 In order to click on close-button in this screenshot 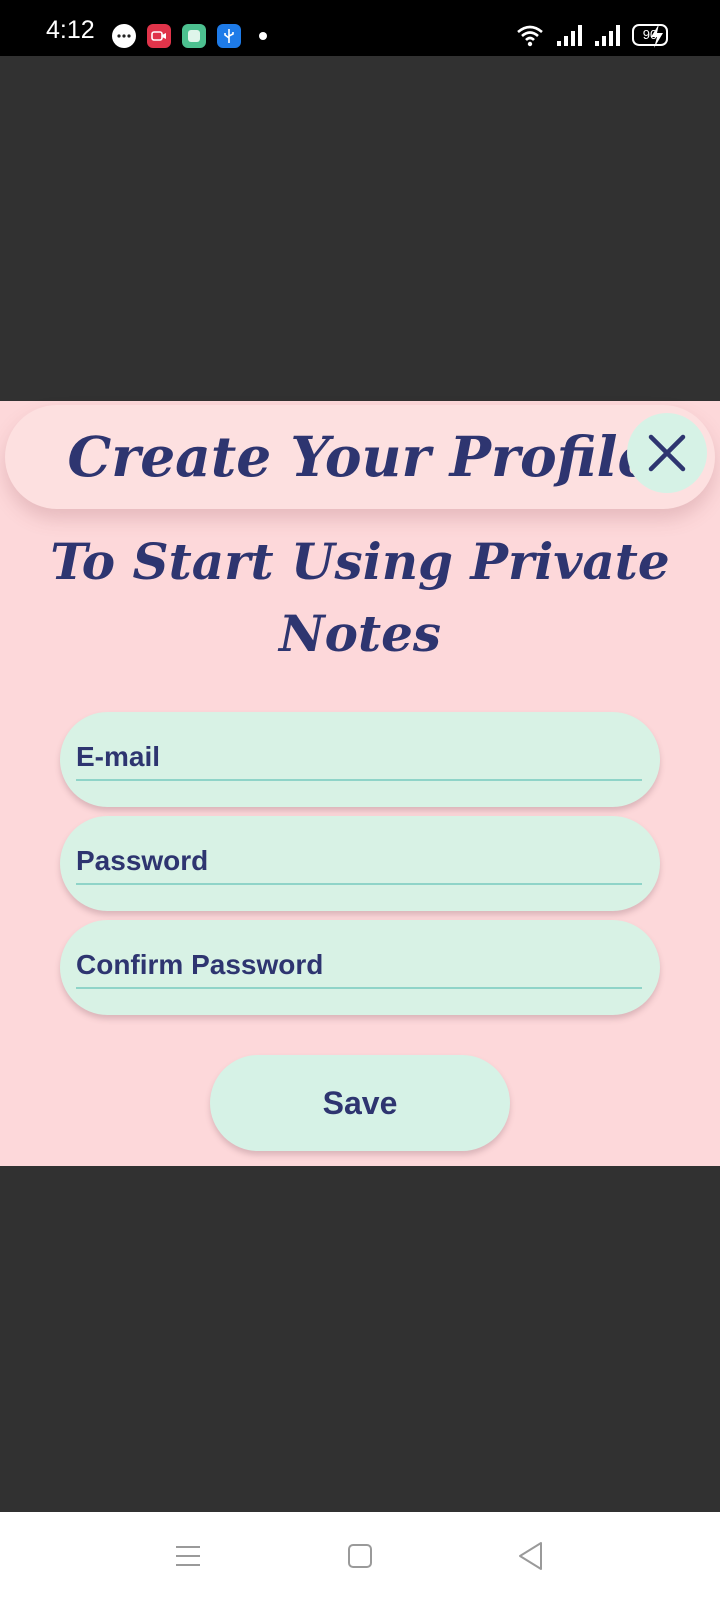, I will do `click(667, 453)`.